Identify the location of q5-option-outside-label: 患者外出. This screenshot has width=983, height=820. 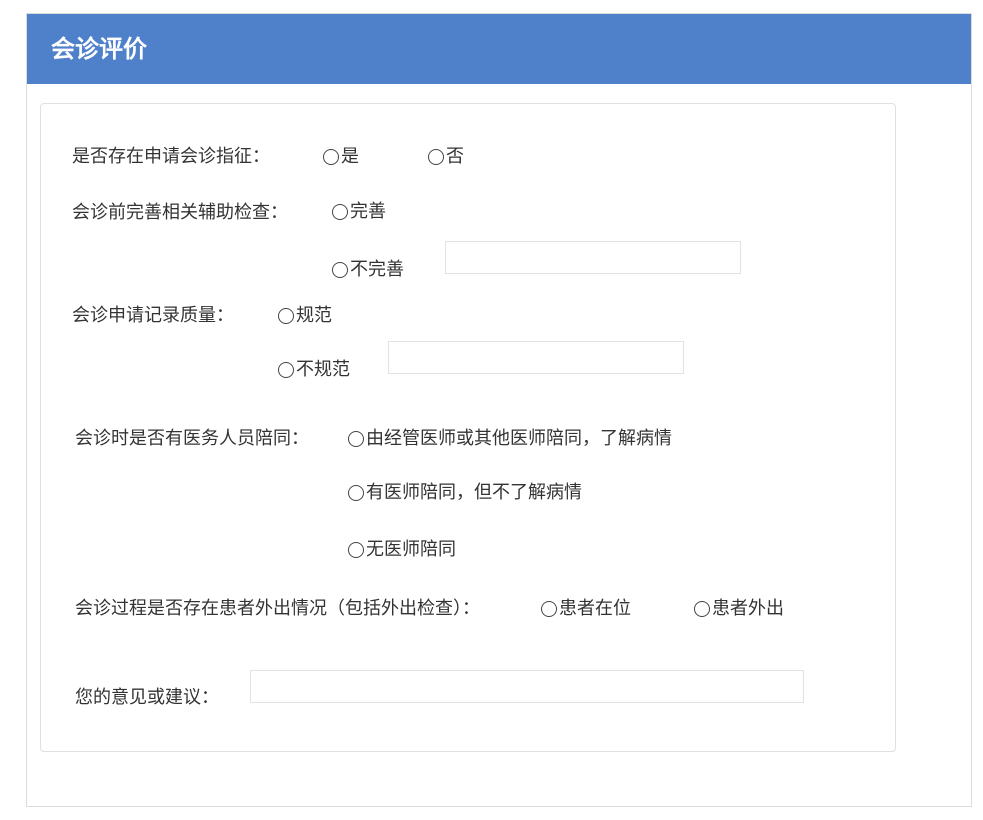
(748, 608).